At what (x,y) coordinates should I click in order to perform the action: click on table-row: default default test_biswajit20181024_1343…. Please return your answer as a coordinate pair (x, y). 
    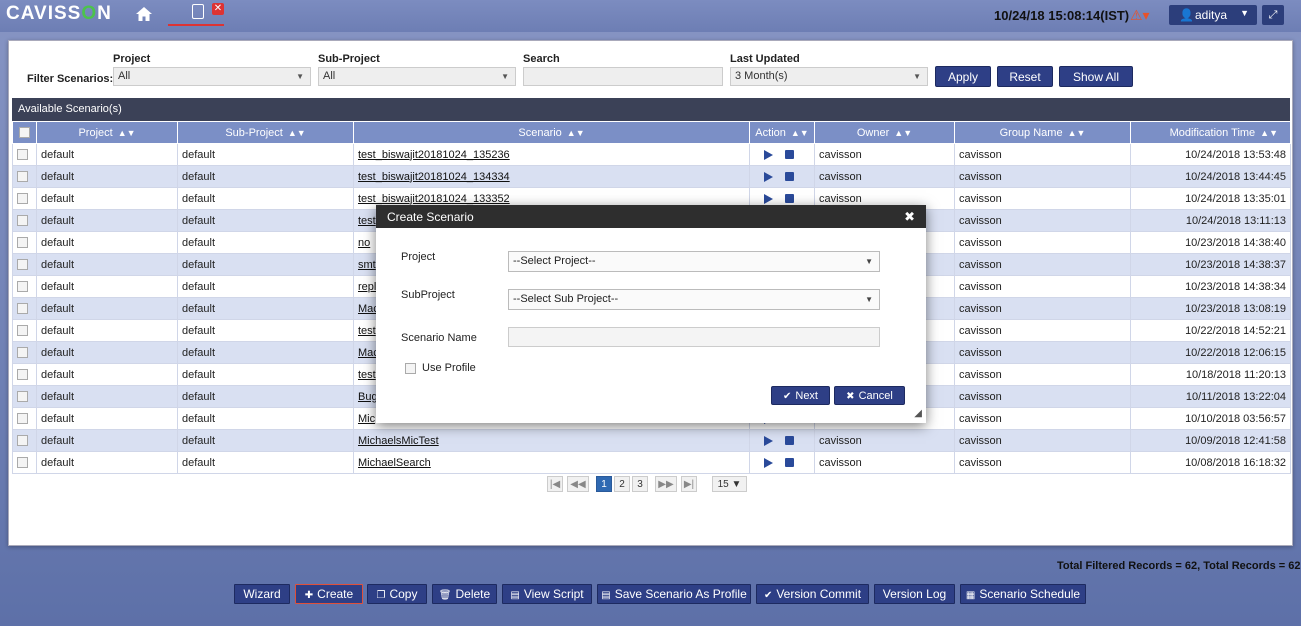
    Looking at the image, I should click on (651, 176).